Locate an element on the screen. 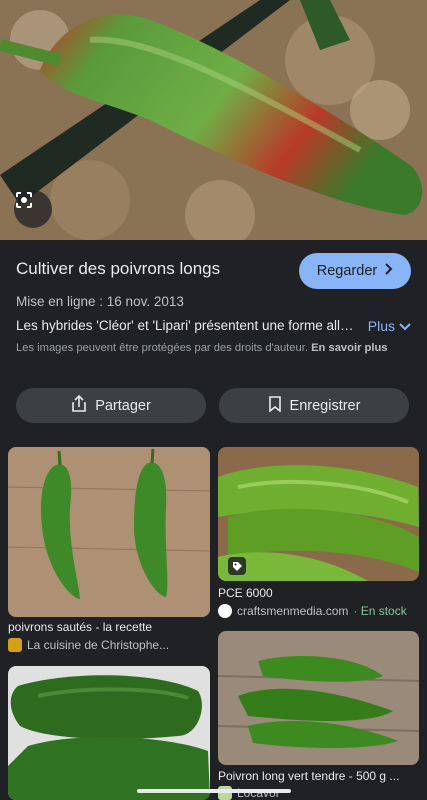 Image resolution: width=427 pixels, height=800 pixels. save-label: Enregistrer is located at coordinates (325, 405).